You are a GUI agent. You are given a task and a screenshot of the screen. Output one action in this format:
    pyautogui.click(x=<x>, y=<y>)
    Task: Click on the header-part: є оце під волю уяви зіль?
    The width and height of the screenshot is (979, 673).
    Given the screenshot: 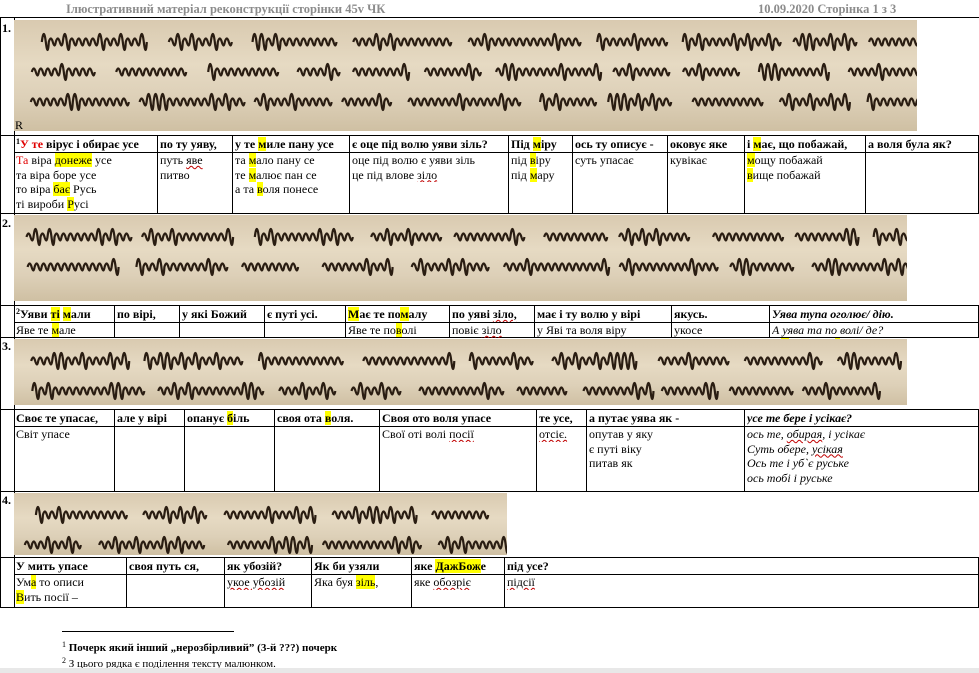 What is the action you would take?
    pyautogui.click(x=420, y=144)
    